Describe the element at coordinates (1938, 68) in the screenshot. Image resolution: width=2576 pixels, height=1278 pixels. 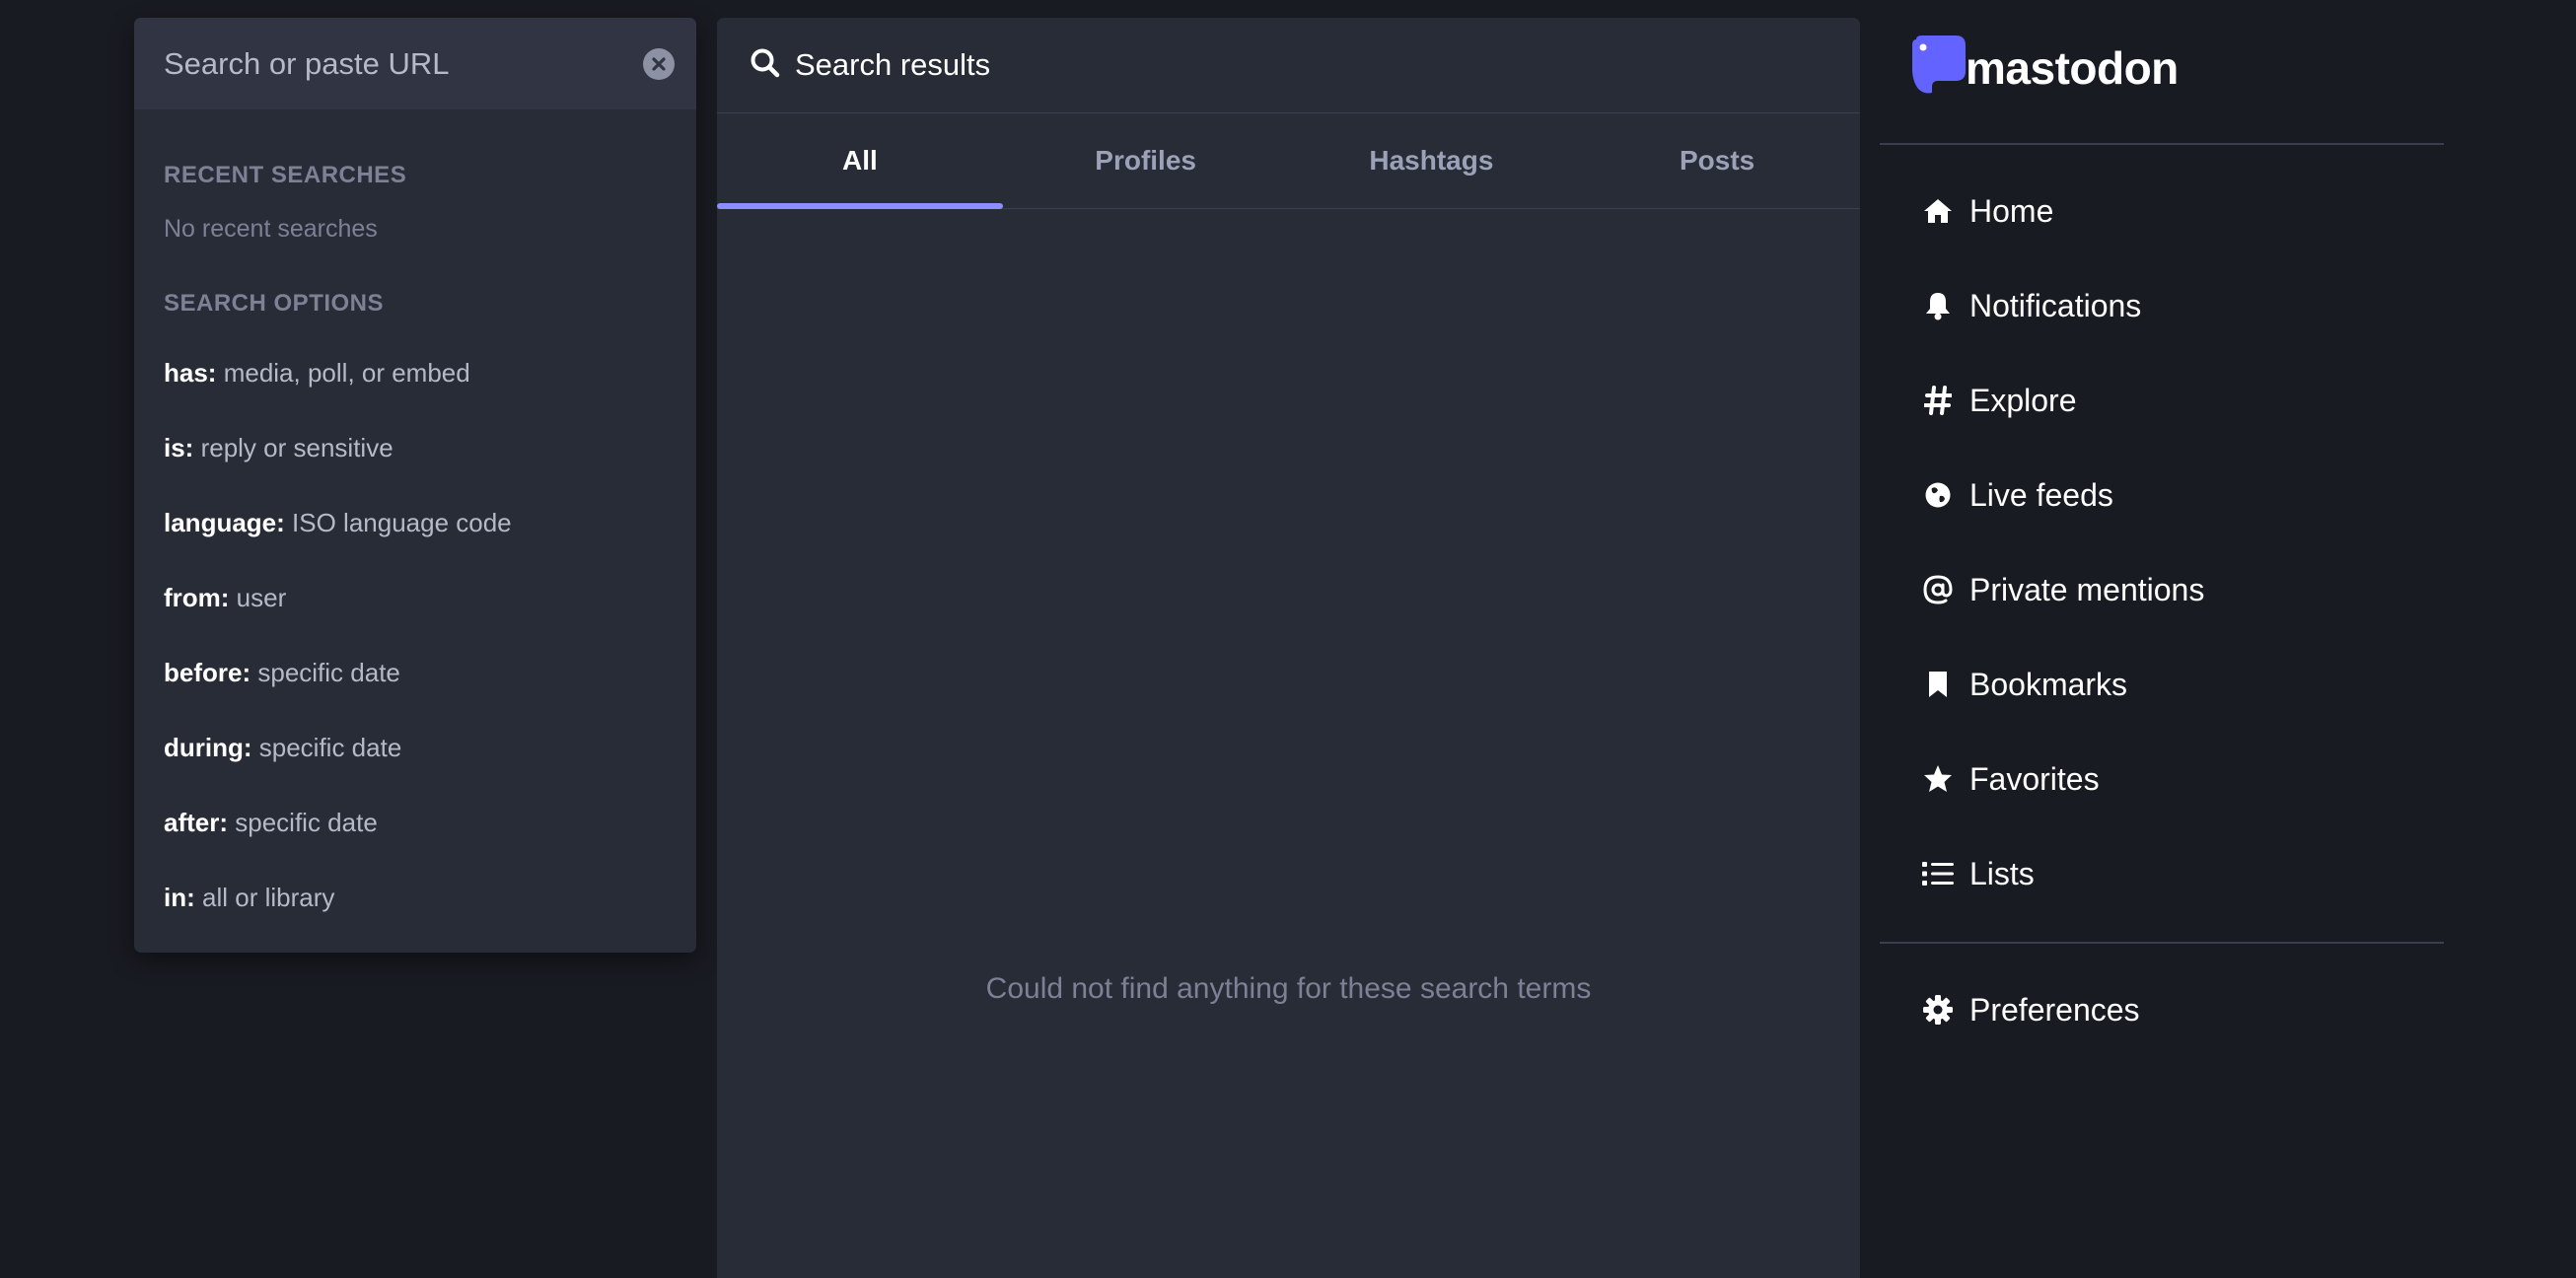
I see `mastodon-logo-icon` at that location.